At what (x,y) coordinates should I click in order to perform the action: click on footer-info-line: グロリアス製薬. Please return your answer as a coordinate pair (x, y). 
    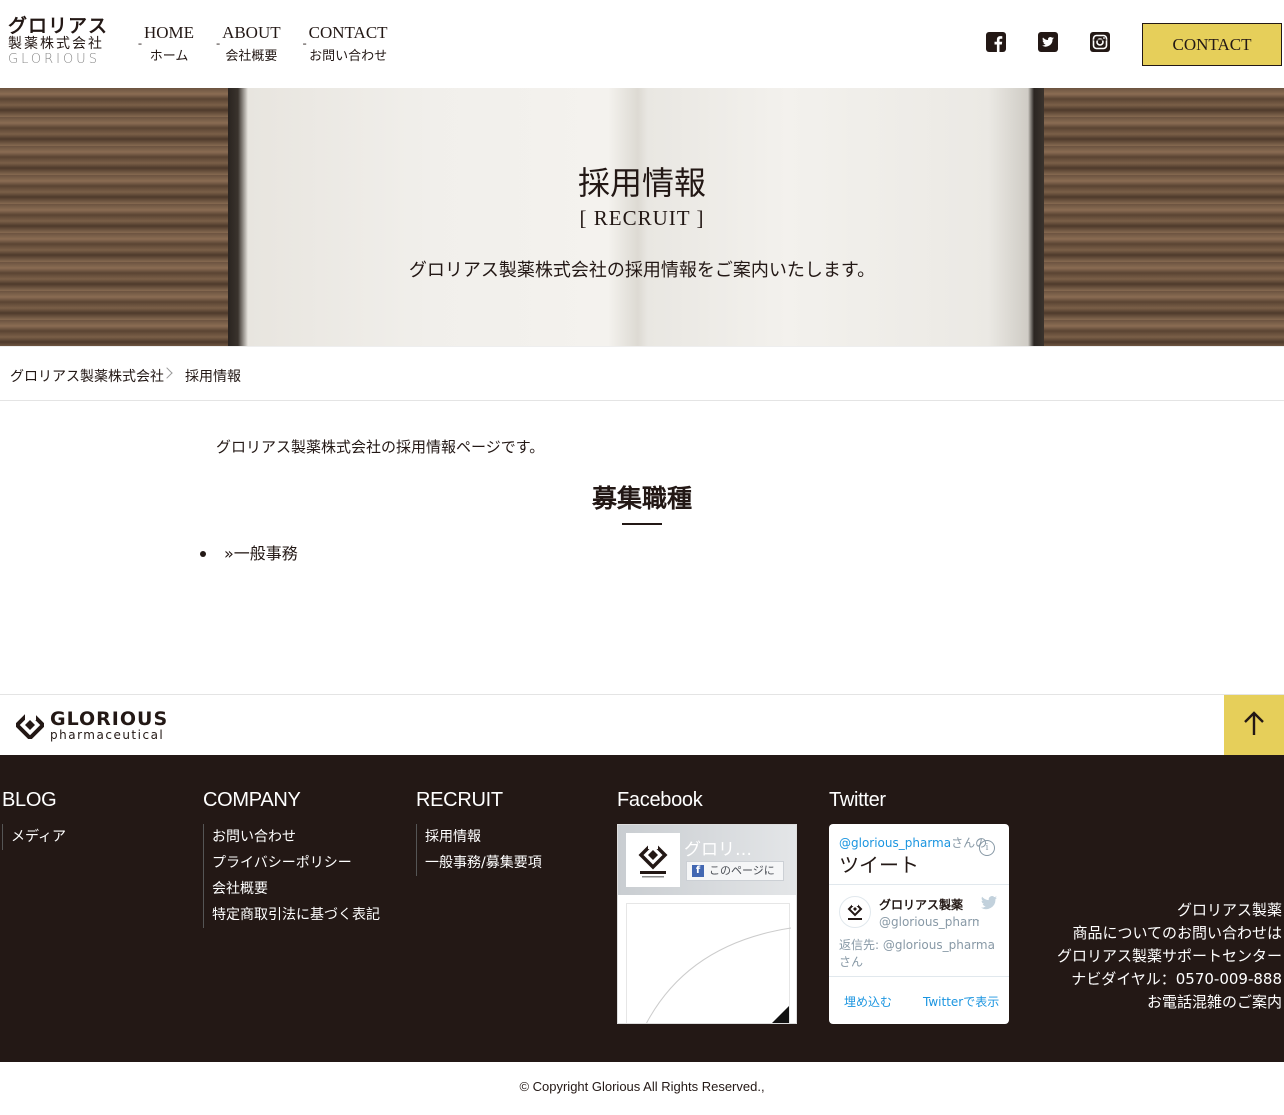
    Looking at the image, I should click on (1229, 910).